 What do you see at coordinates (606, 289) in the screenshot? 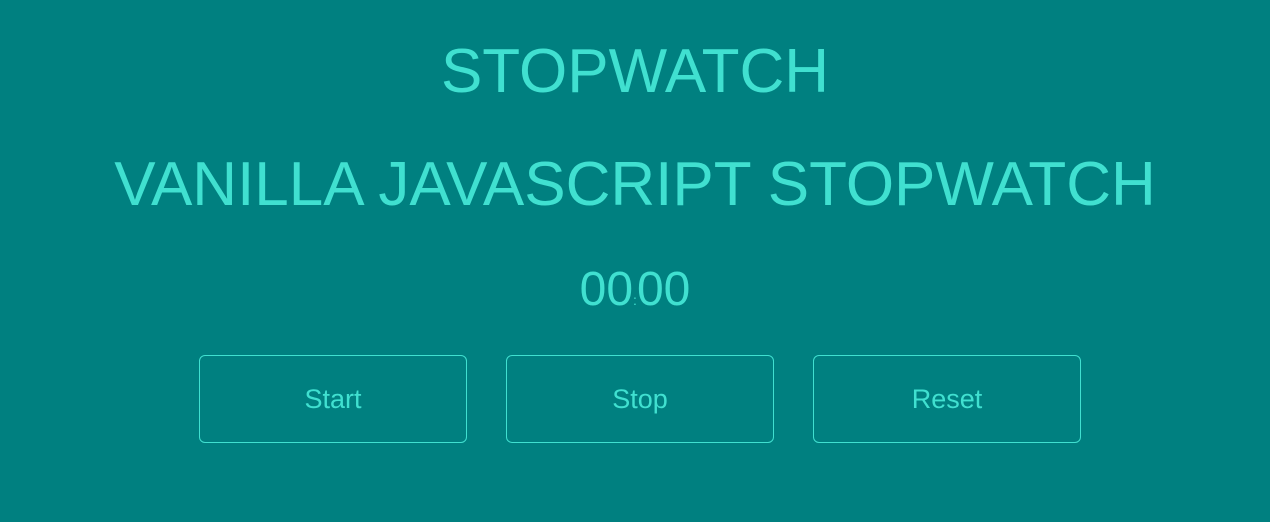
I see `timer-seconds: 00` at bounding box center [606, 289].